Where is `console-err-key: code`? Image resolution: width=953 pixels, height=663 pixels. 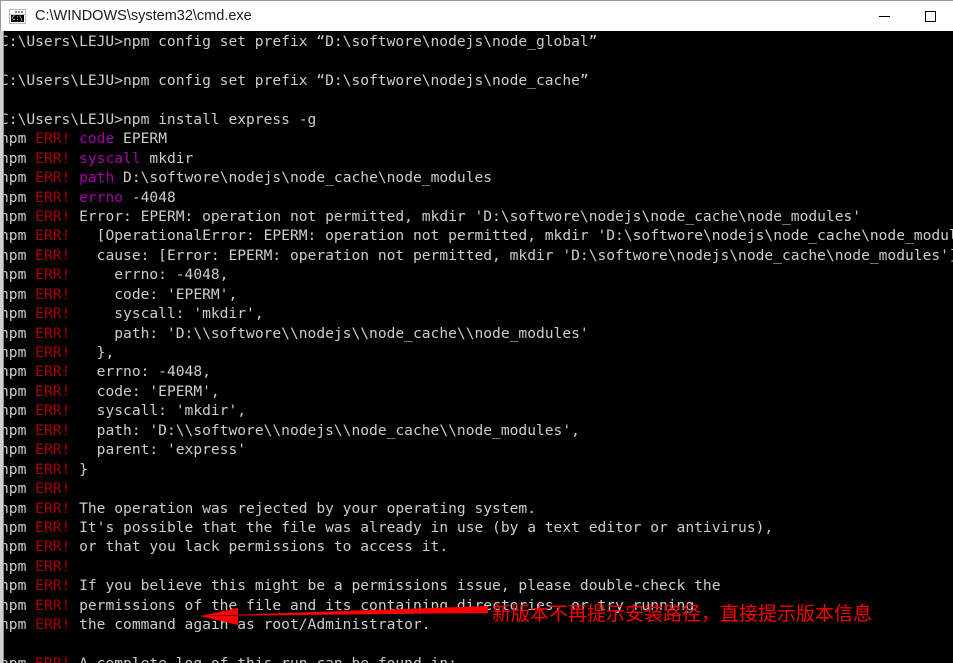
console-err-key: code is located at coordinates (97, 139).